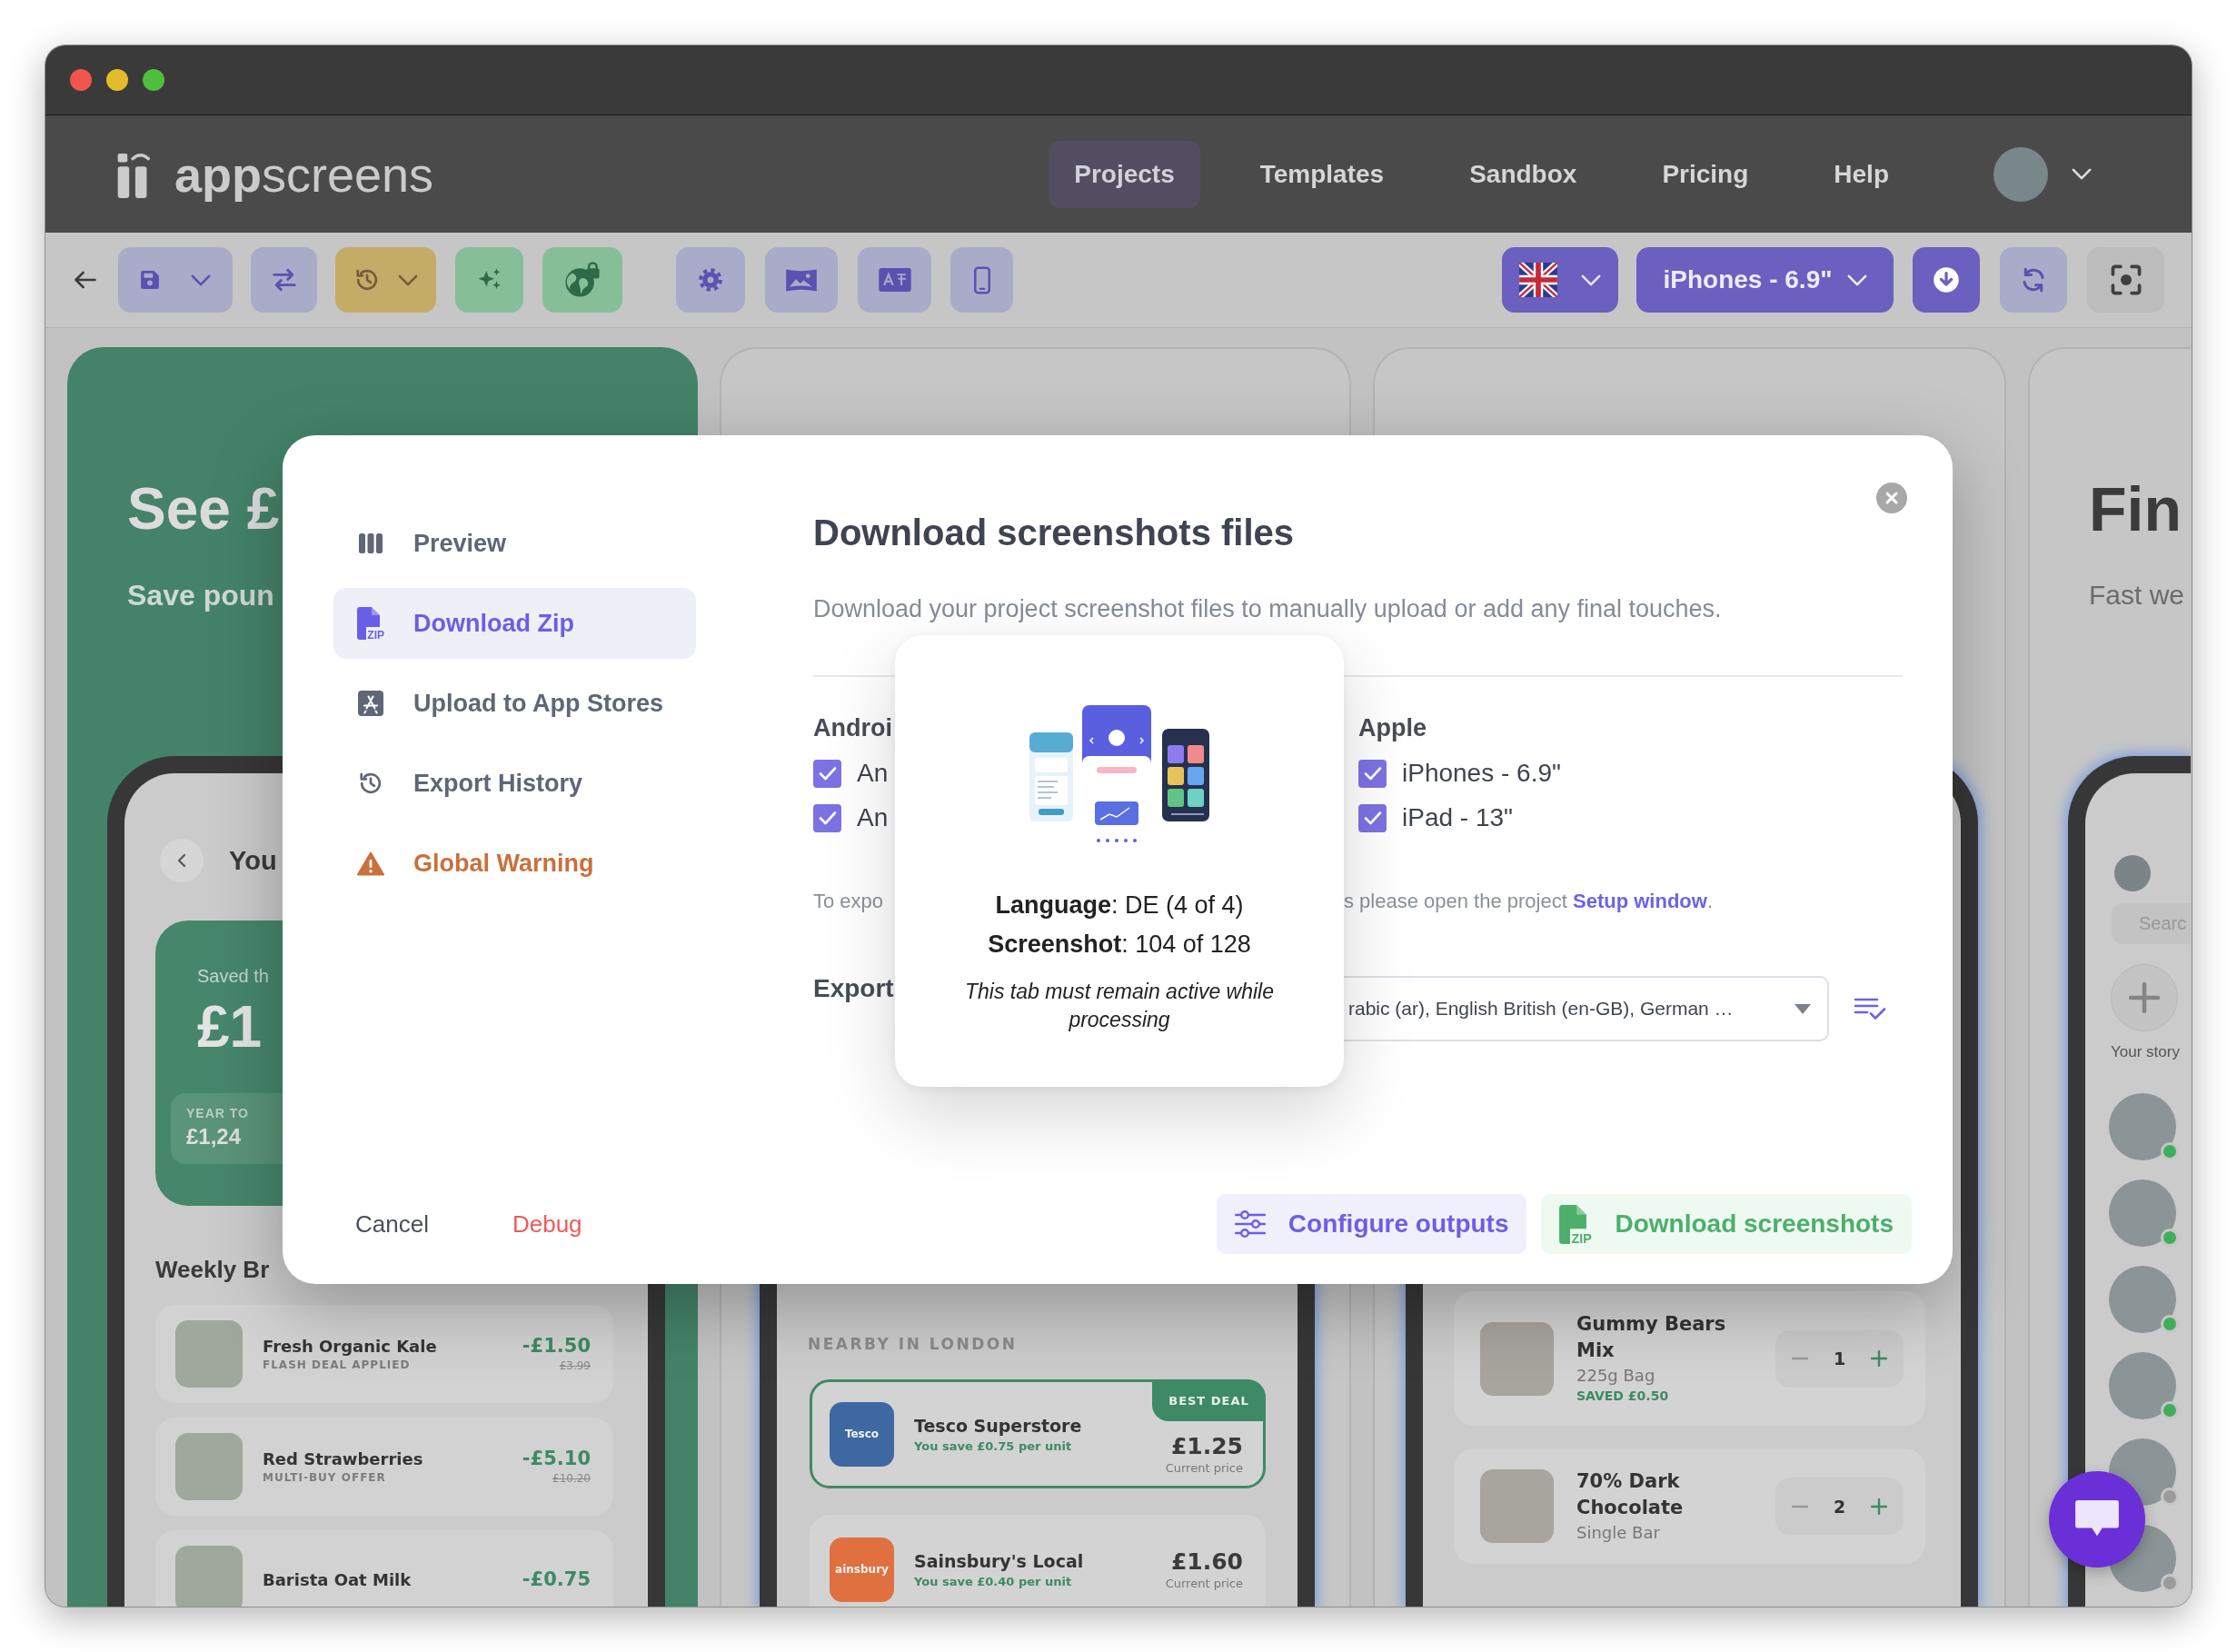 The width and height of the screenshot is (2237, 1652). I want to click on nav-tab: Templates, so click(1322, 174).